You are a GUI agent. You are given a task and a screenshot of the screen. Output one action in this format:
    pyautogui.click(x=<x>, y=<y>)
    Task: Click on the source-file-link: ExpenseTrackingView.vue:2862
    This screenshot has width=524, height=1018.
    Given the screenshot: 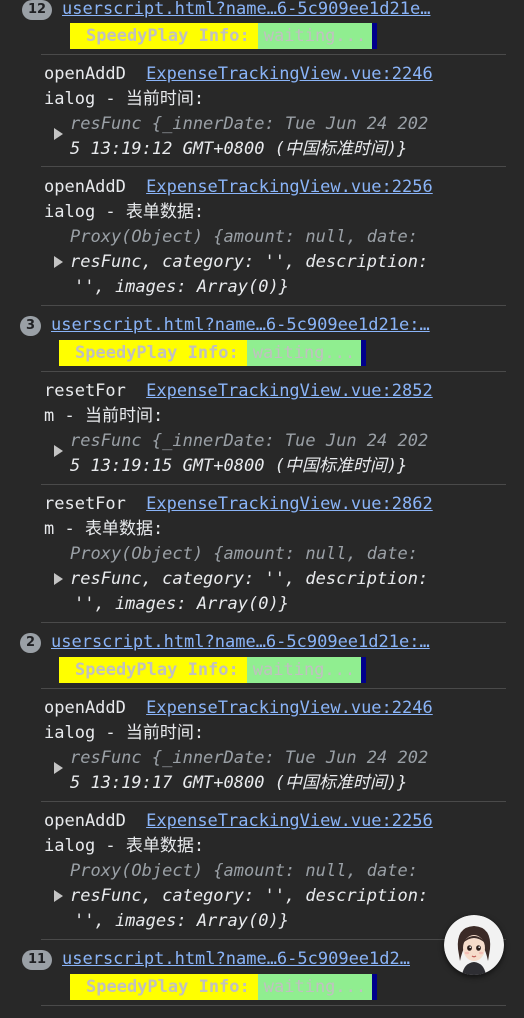 What is the action you would take?
    pyautogui.click(x=289, y=504)
    